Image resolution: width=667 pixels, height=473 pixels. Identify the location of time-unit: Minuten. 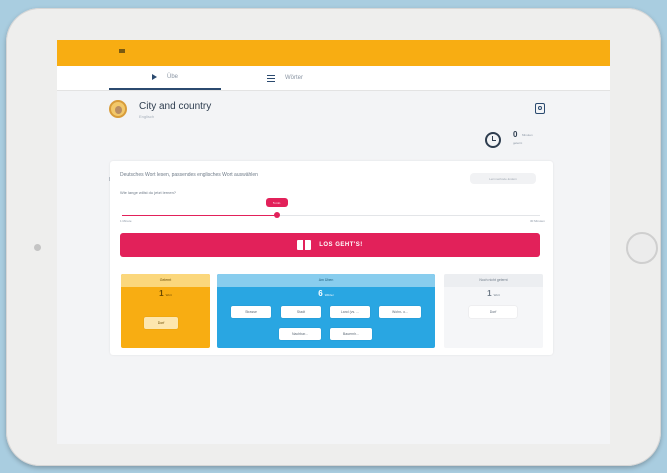
(527, 135).